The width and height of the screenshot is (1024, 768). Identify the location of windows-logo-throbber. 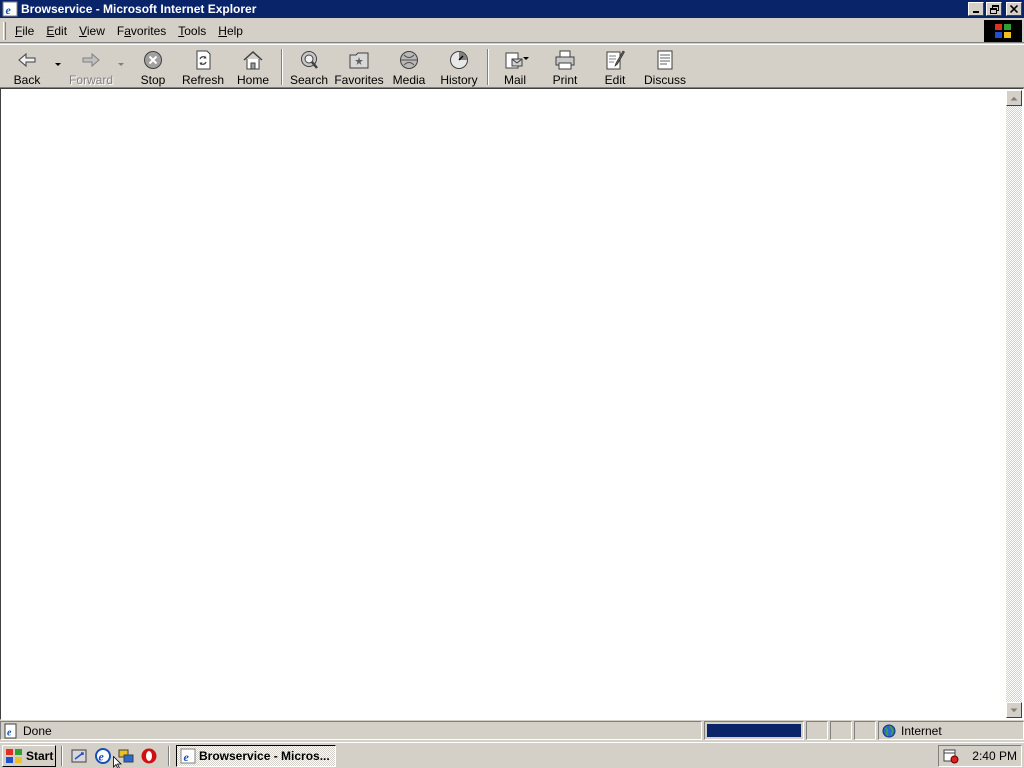
(1003, 31).